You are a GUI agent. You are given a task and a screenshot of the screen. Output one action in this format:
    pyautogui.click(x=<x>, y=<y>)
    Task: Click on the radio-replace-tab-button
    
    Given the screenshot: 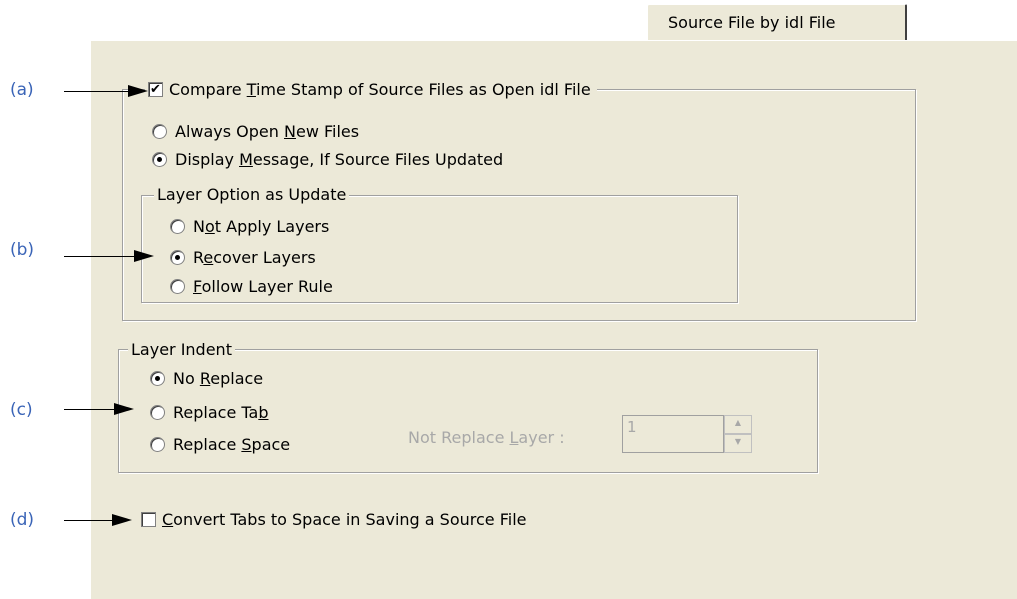 What is the action you would take?
    pyautogui.click(x=157, y=412)
    